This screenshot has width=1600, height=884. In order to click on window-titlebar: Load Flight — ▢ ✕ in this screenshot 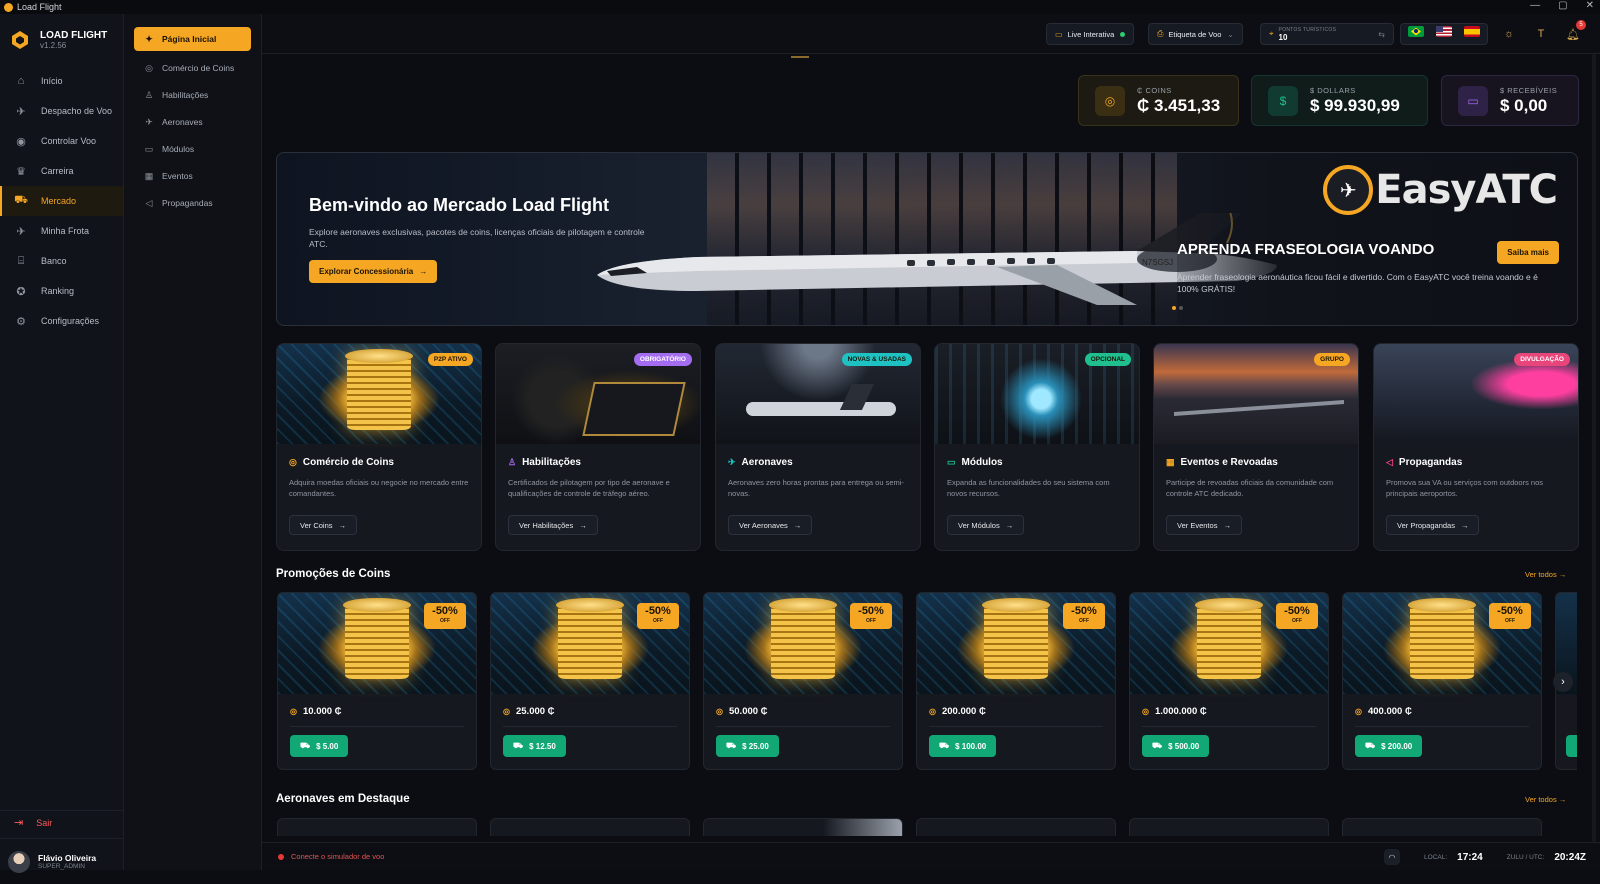, I will do `click(800, 7)`.